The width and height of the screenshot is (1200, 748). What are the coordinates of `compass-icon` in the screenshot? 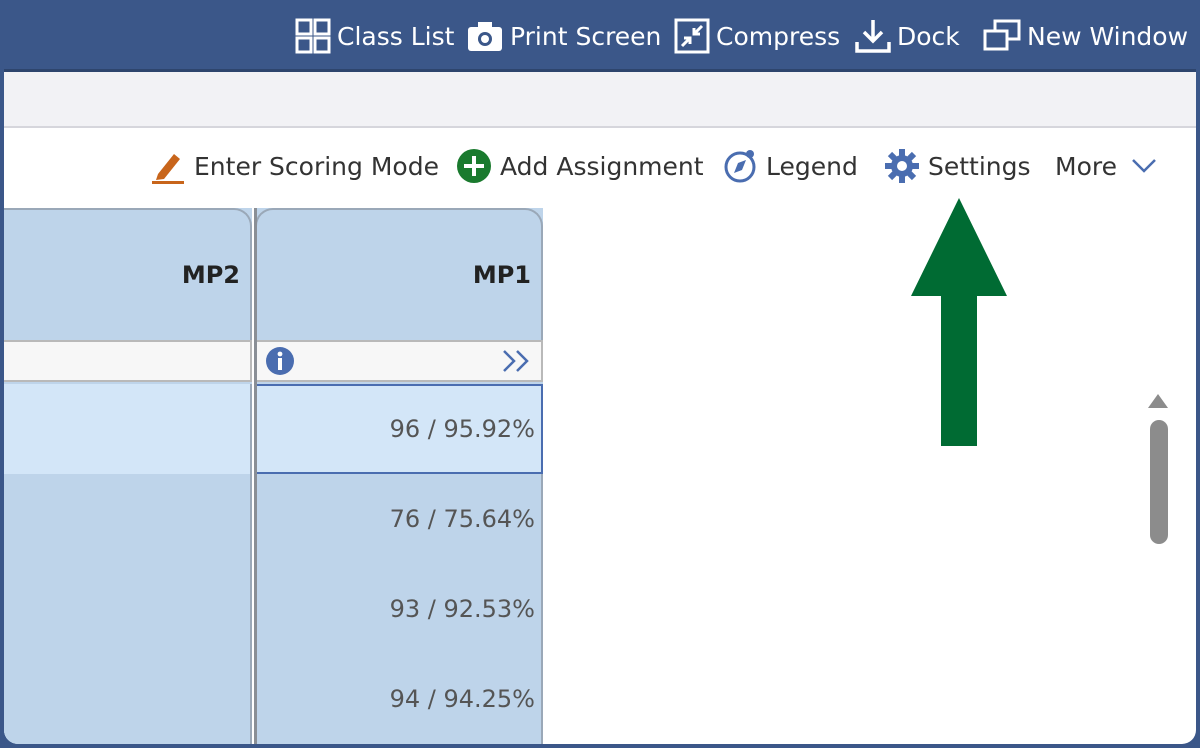 It's located at (740, 166).